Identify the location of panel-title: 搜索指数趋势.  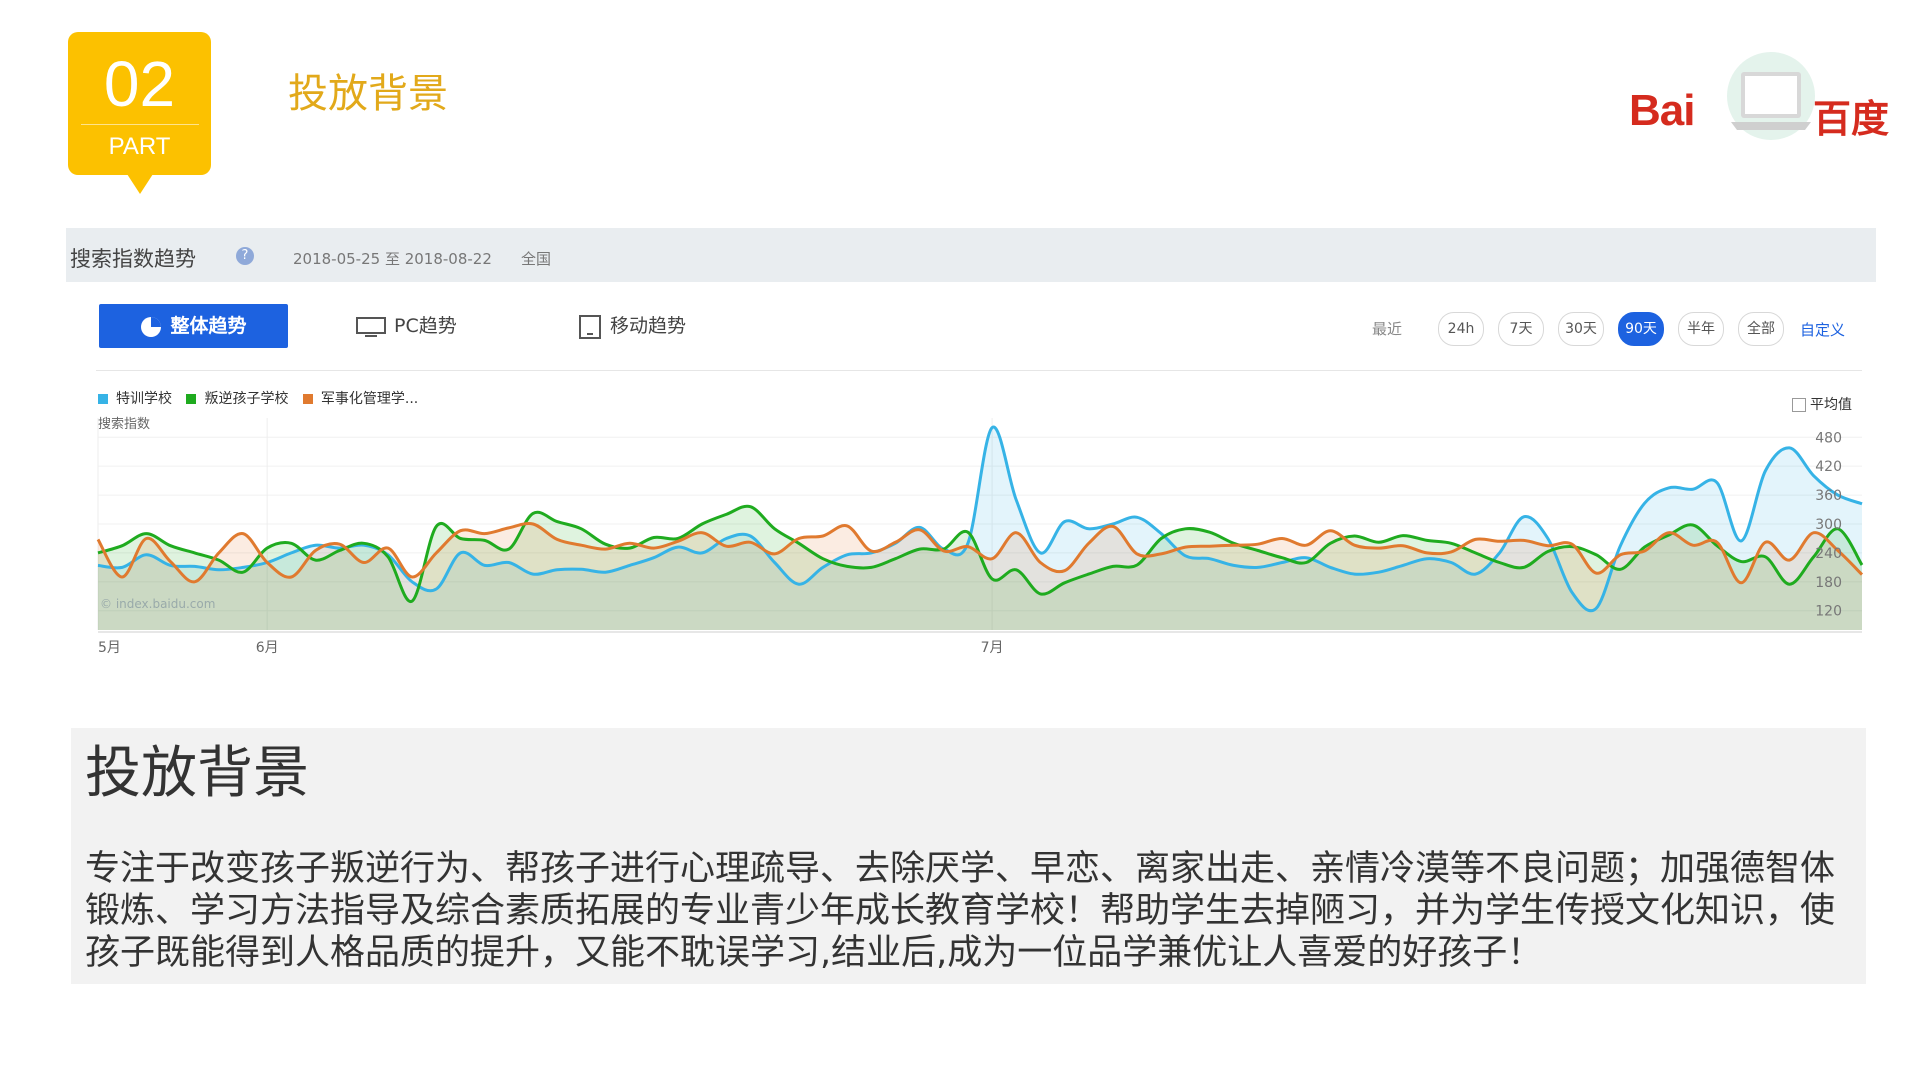
(133, 259).